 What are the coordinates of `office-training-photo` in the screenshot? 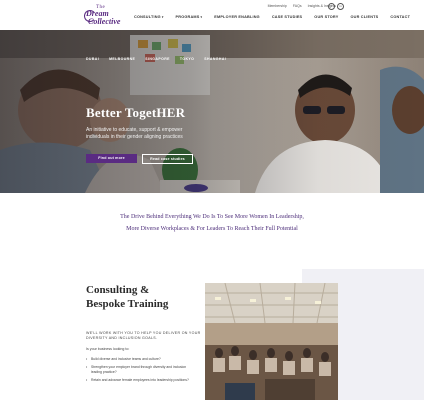 It's located at (271, 341).